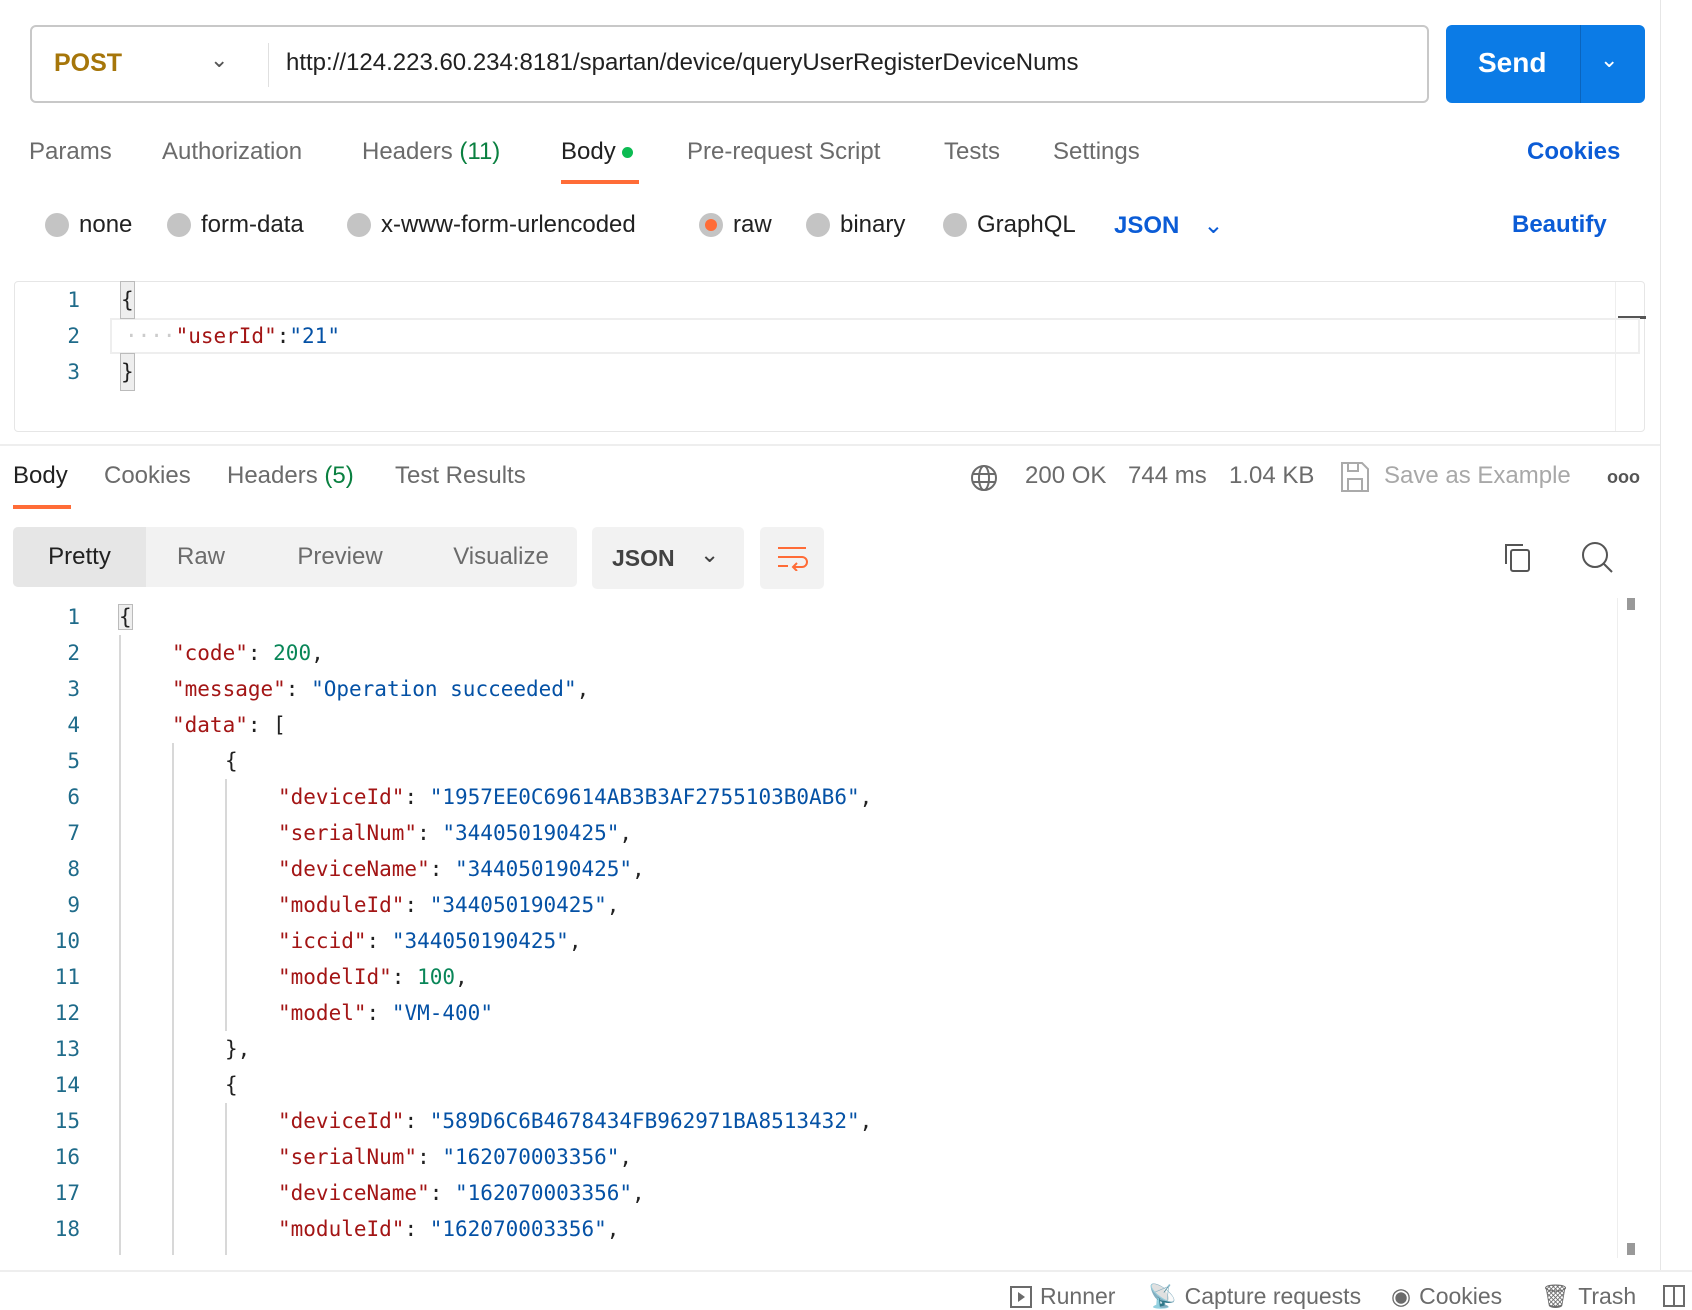 Image resolution: width=1692 pixels, height=1310 pixels. What do you see at coordinates (668, 558) in the screenshot?
I see `response-format-select: JSON ⌄` at bounding box center [668, 558].